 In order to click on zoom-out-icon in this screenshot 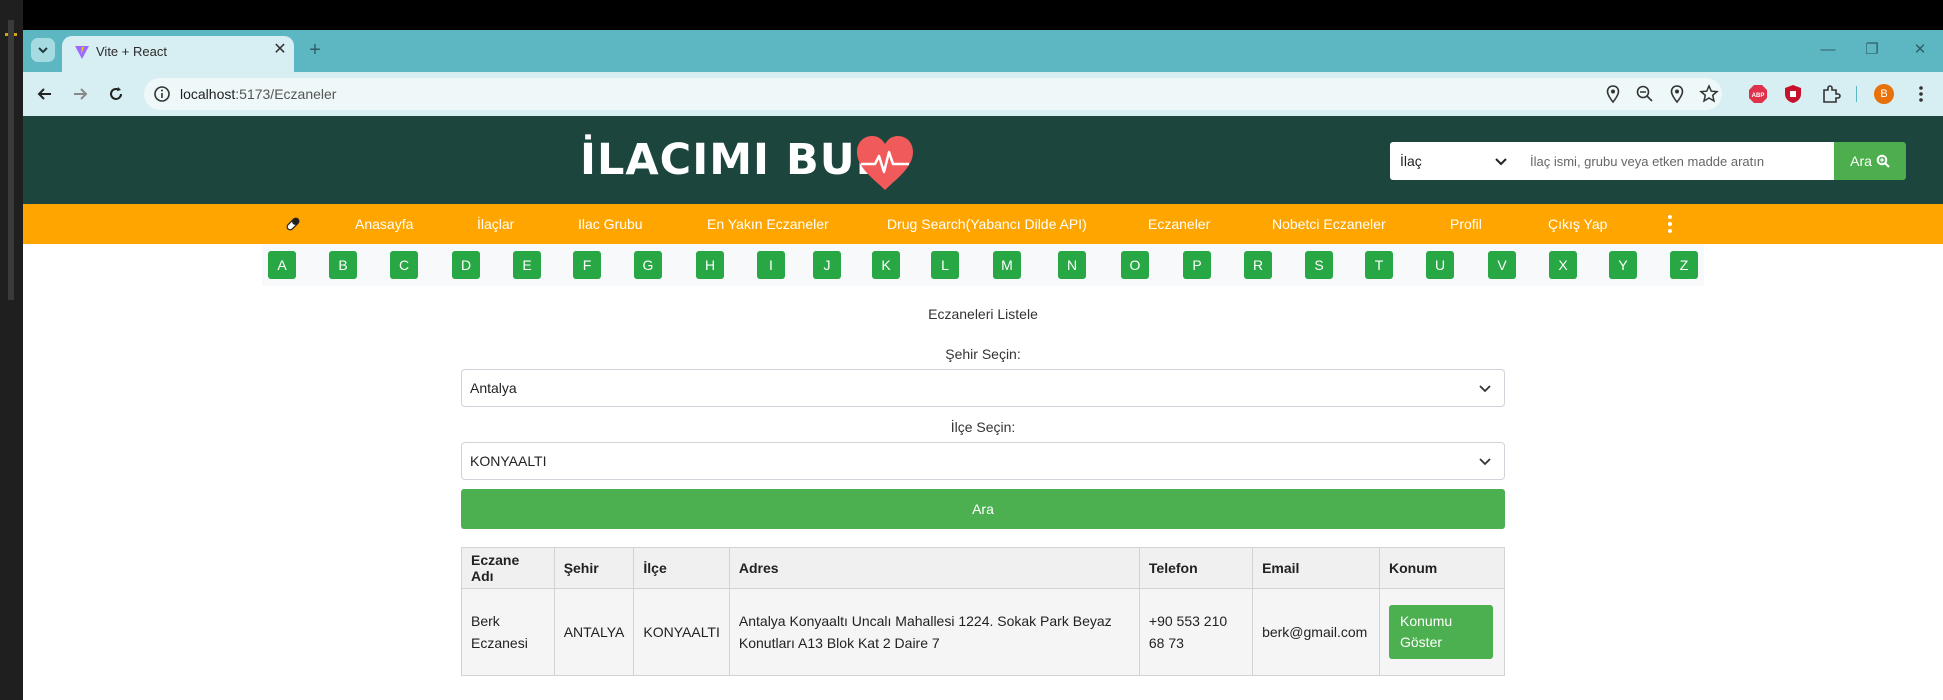, I will do `click(1645, 94)`.